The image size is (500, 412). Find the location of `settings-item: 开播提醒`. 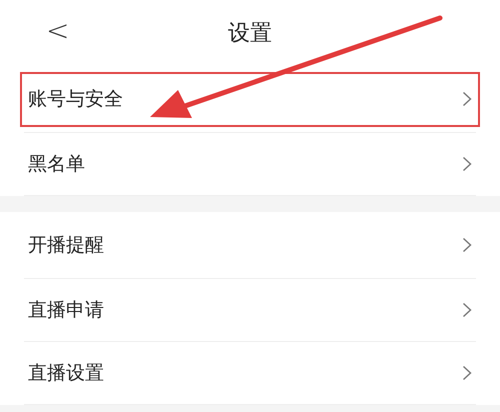

settings-item: 开播提醒 is located at coordinates (250, 245).